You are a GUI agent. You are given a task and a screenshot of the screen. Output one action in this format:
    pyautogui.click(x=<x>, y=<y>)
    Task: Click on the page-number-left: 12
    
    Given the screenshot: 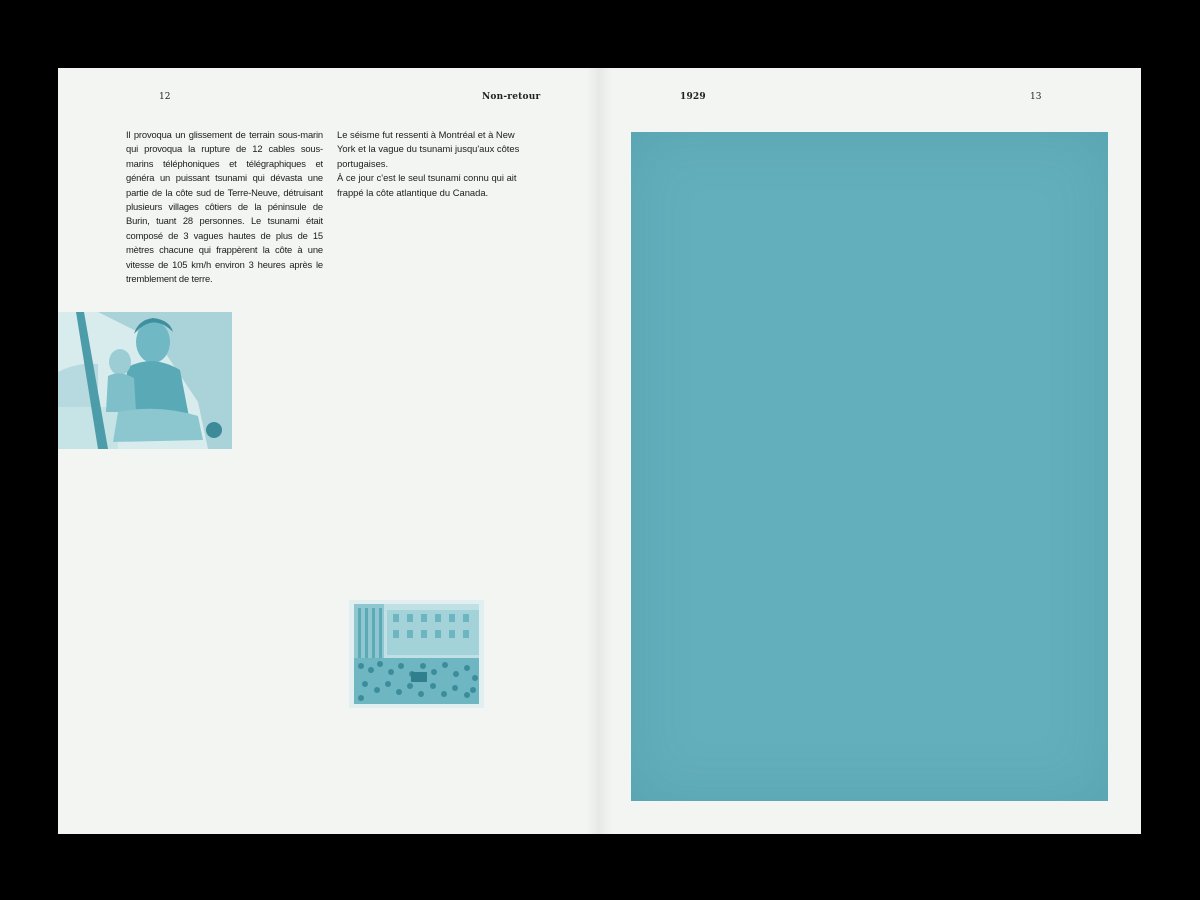 What is the action you would take?
    pyautogui.click(x=165, y=97)
    